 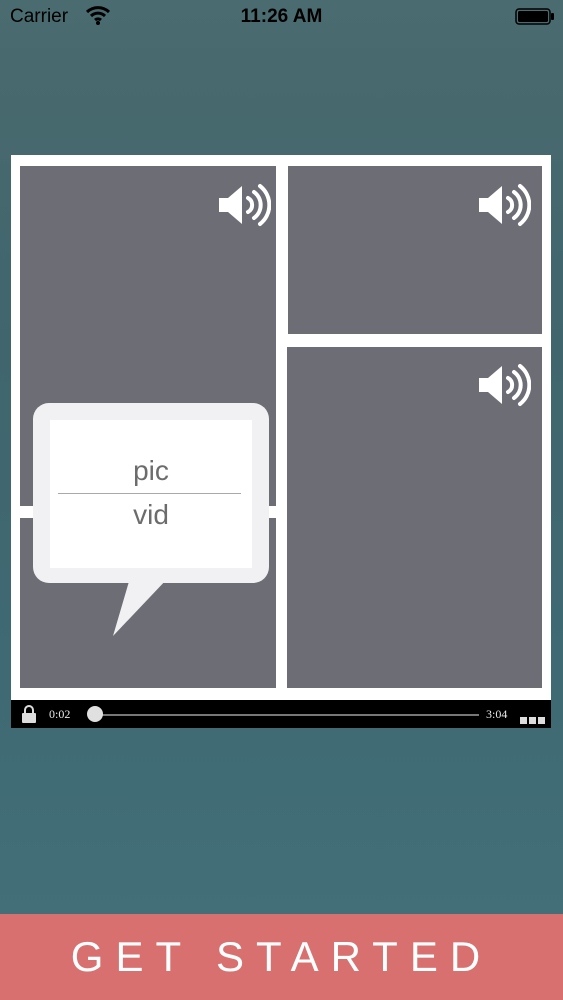 I want to click on elapsed-time: 0:02, so click(x=60, y=714).